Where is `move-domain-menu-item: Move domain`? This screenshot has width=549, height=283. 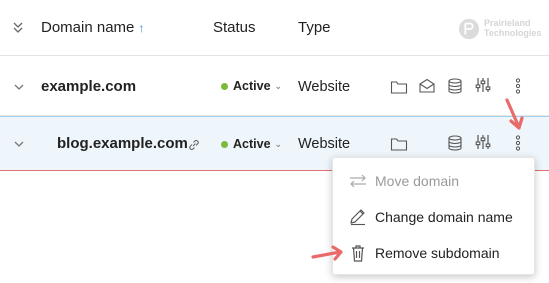
move-domain-menu-item: Move domain is located at coordinates (433, 181).